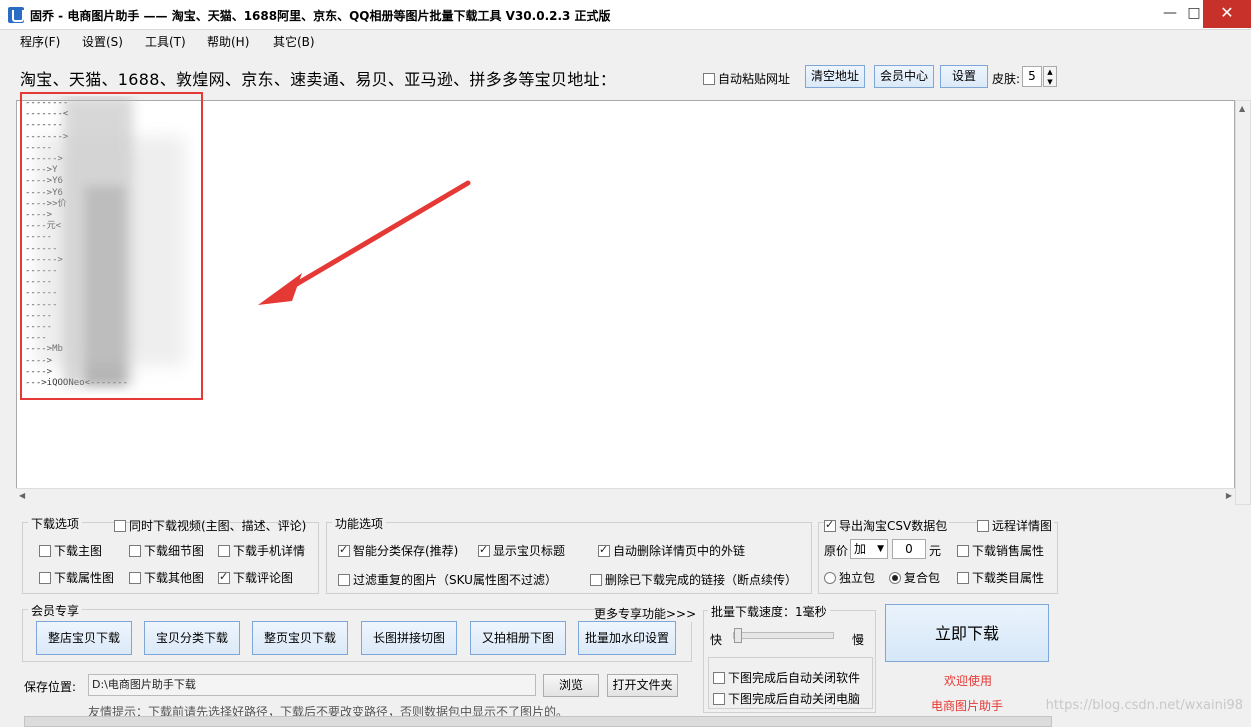 The image size is (1251, 727). What do you see at coordinates (1032, 76) in the screenshot?
I see `skin-value: 5` at bounding box center [1032, 76].